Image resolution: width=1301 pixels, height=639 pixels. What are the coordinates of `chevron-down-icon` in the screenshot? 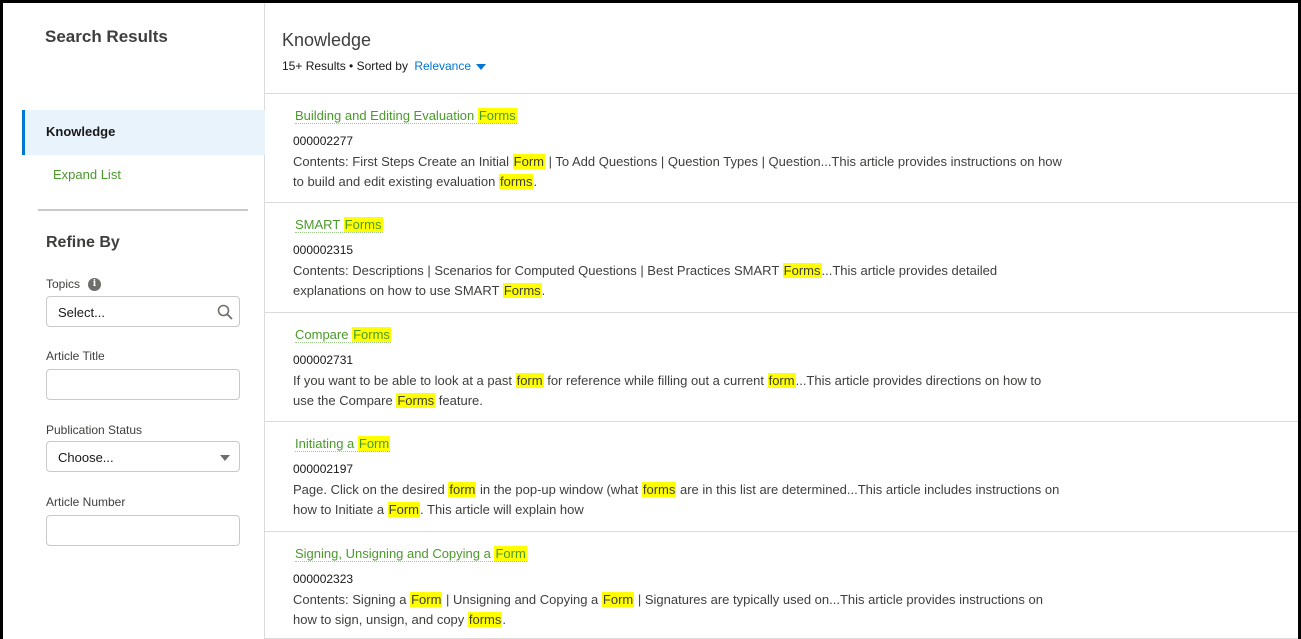 It's located at (225, 458).